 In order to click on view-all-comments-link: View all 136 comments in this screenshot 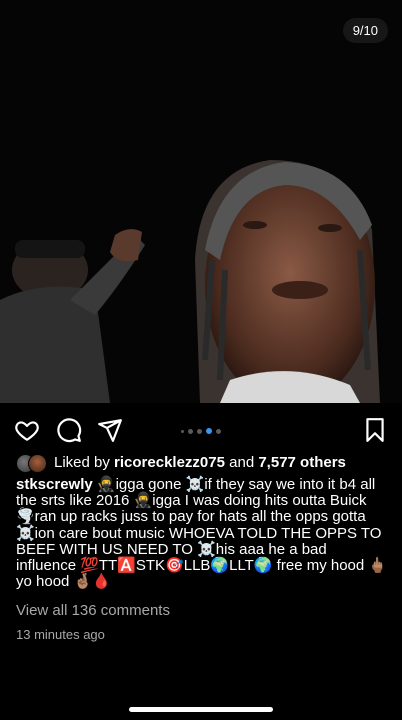, I will do `click(202, 610)`.